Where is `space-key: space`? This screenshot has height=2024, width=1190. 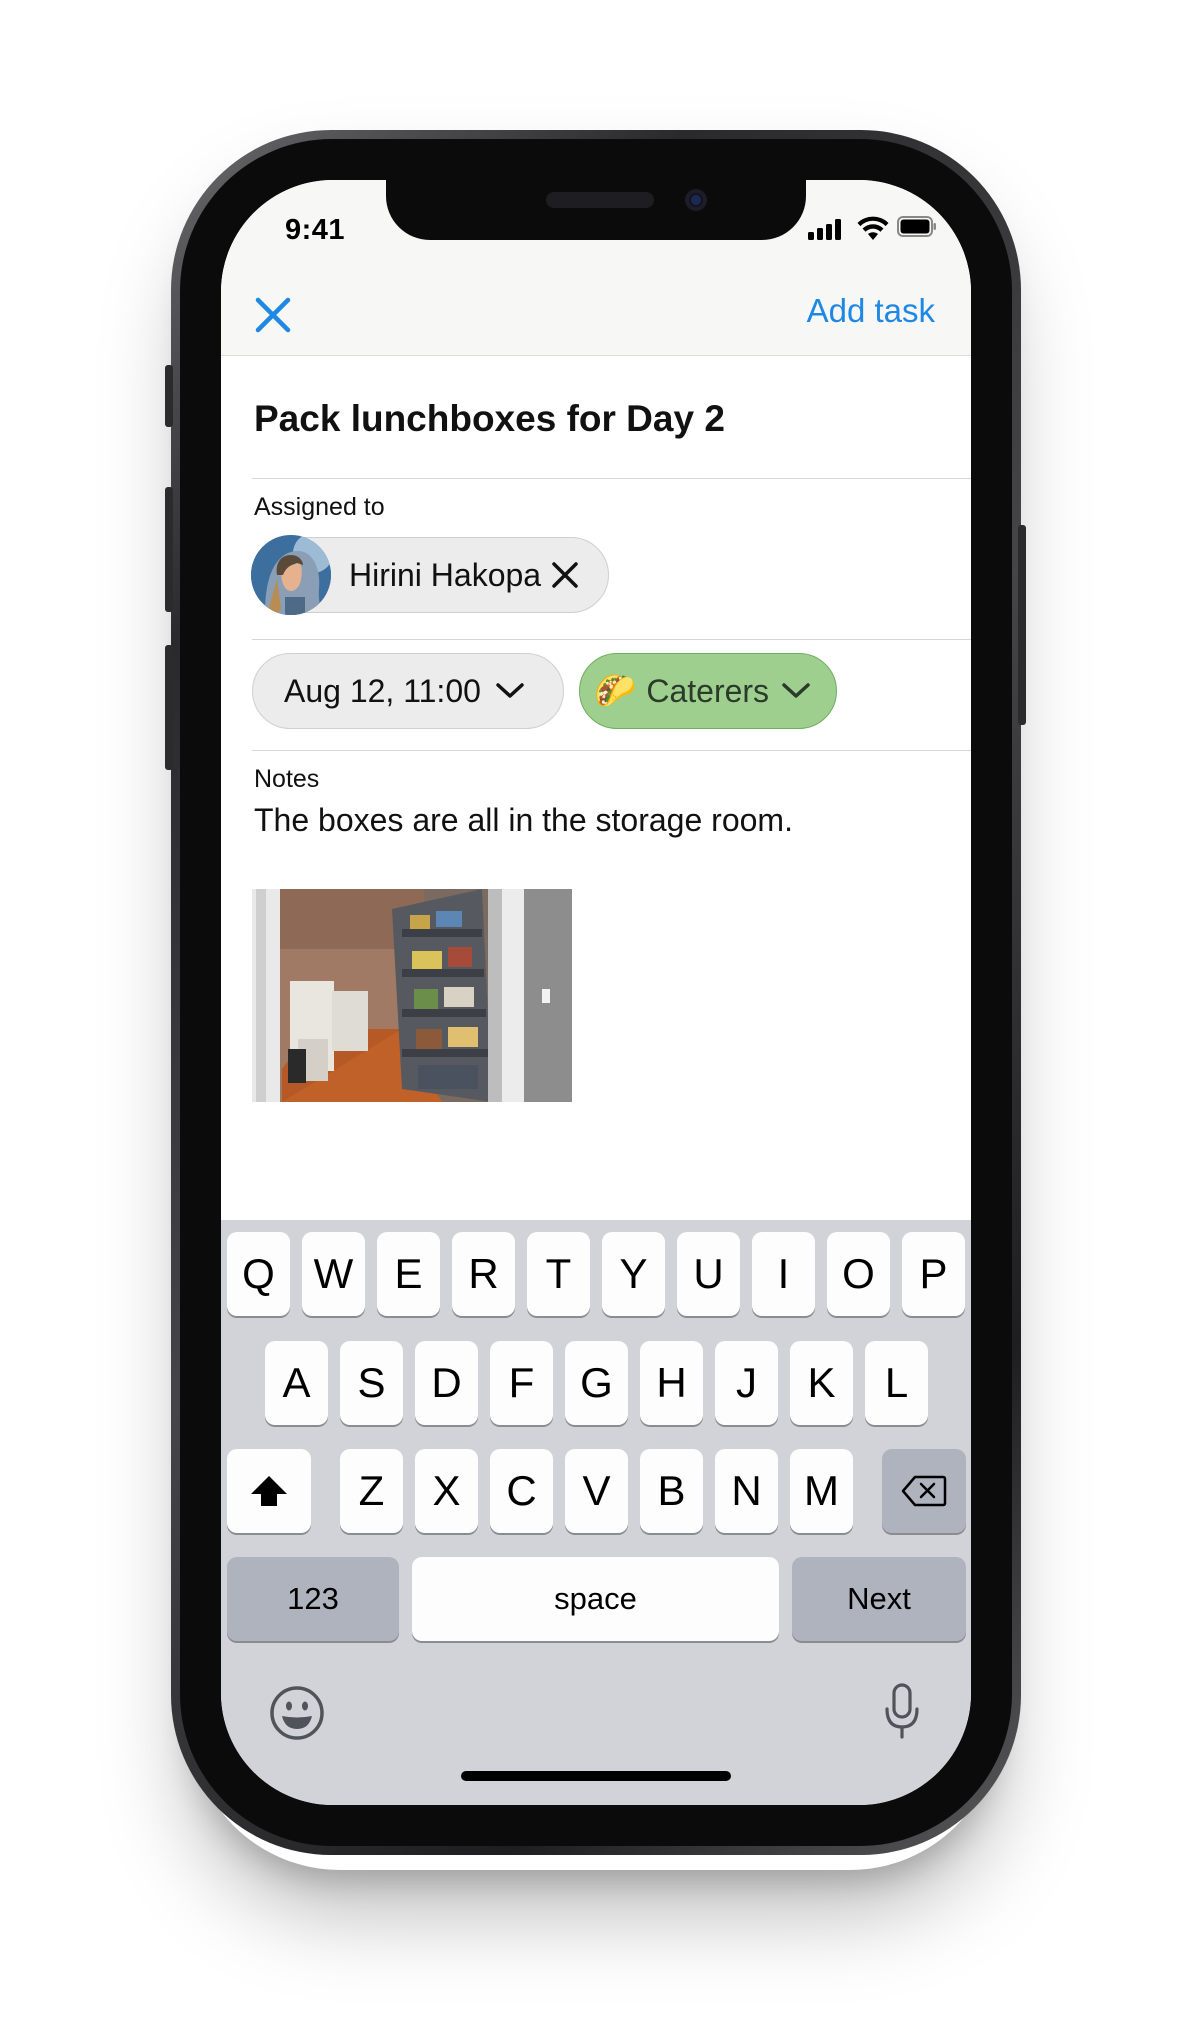
space-key: space is located at coordinates (595, 1599).